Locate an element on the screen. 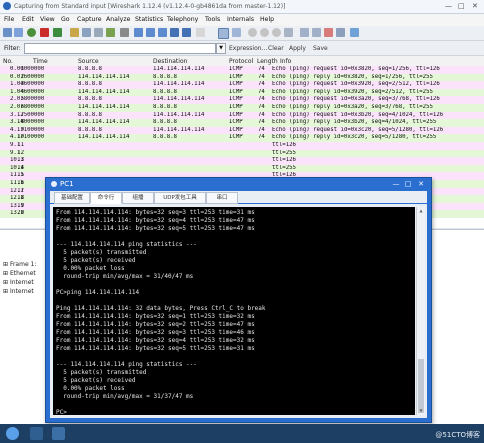 The height and width of the screenshot is (443, 484). menu-edit: Edit is located at coordinates (28, 19).